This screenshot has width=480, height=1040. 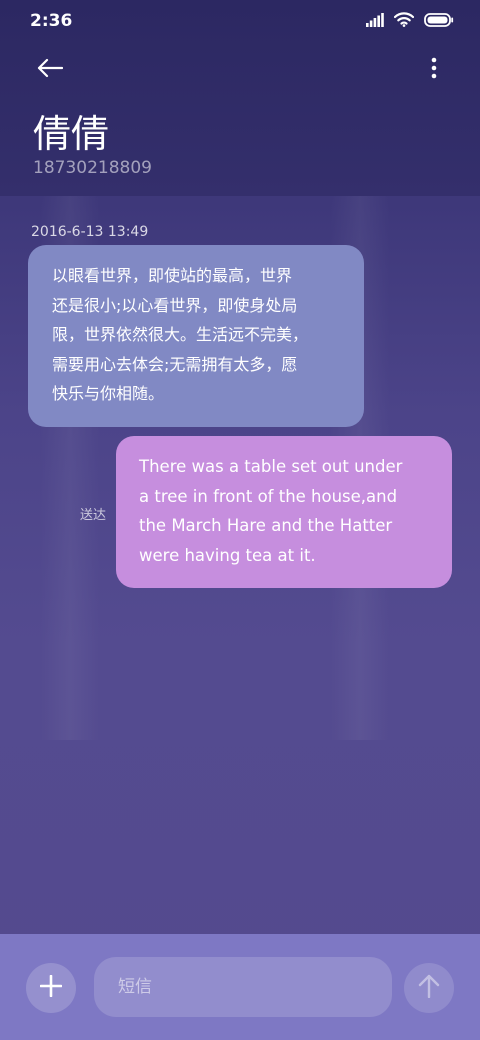 I want to click on message-line: 快乐与你相随。, so click(x=108, y=393).